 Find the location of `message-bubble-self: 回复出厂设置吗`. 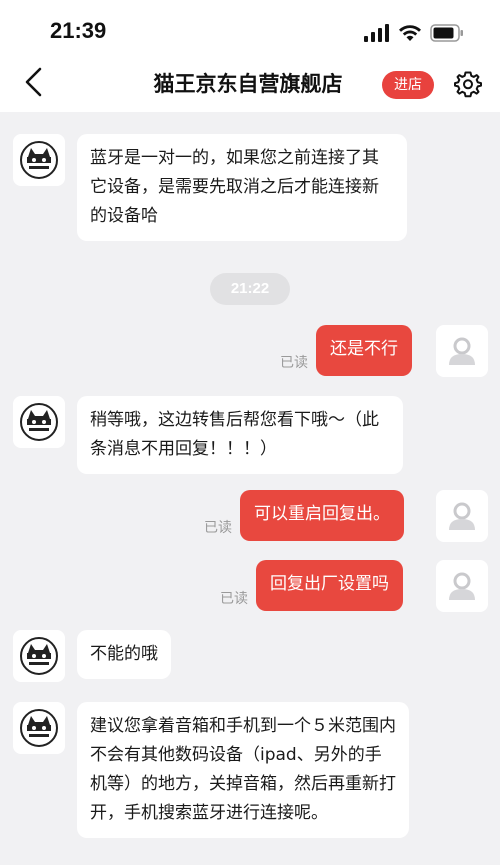

message-bubble-self: 回复出厂设置吗 is located at coordinates (329, 585).